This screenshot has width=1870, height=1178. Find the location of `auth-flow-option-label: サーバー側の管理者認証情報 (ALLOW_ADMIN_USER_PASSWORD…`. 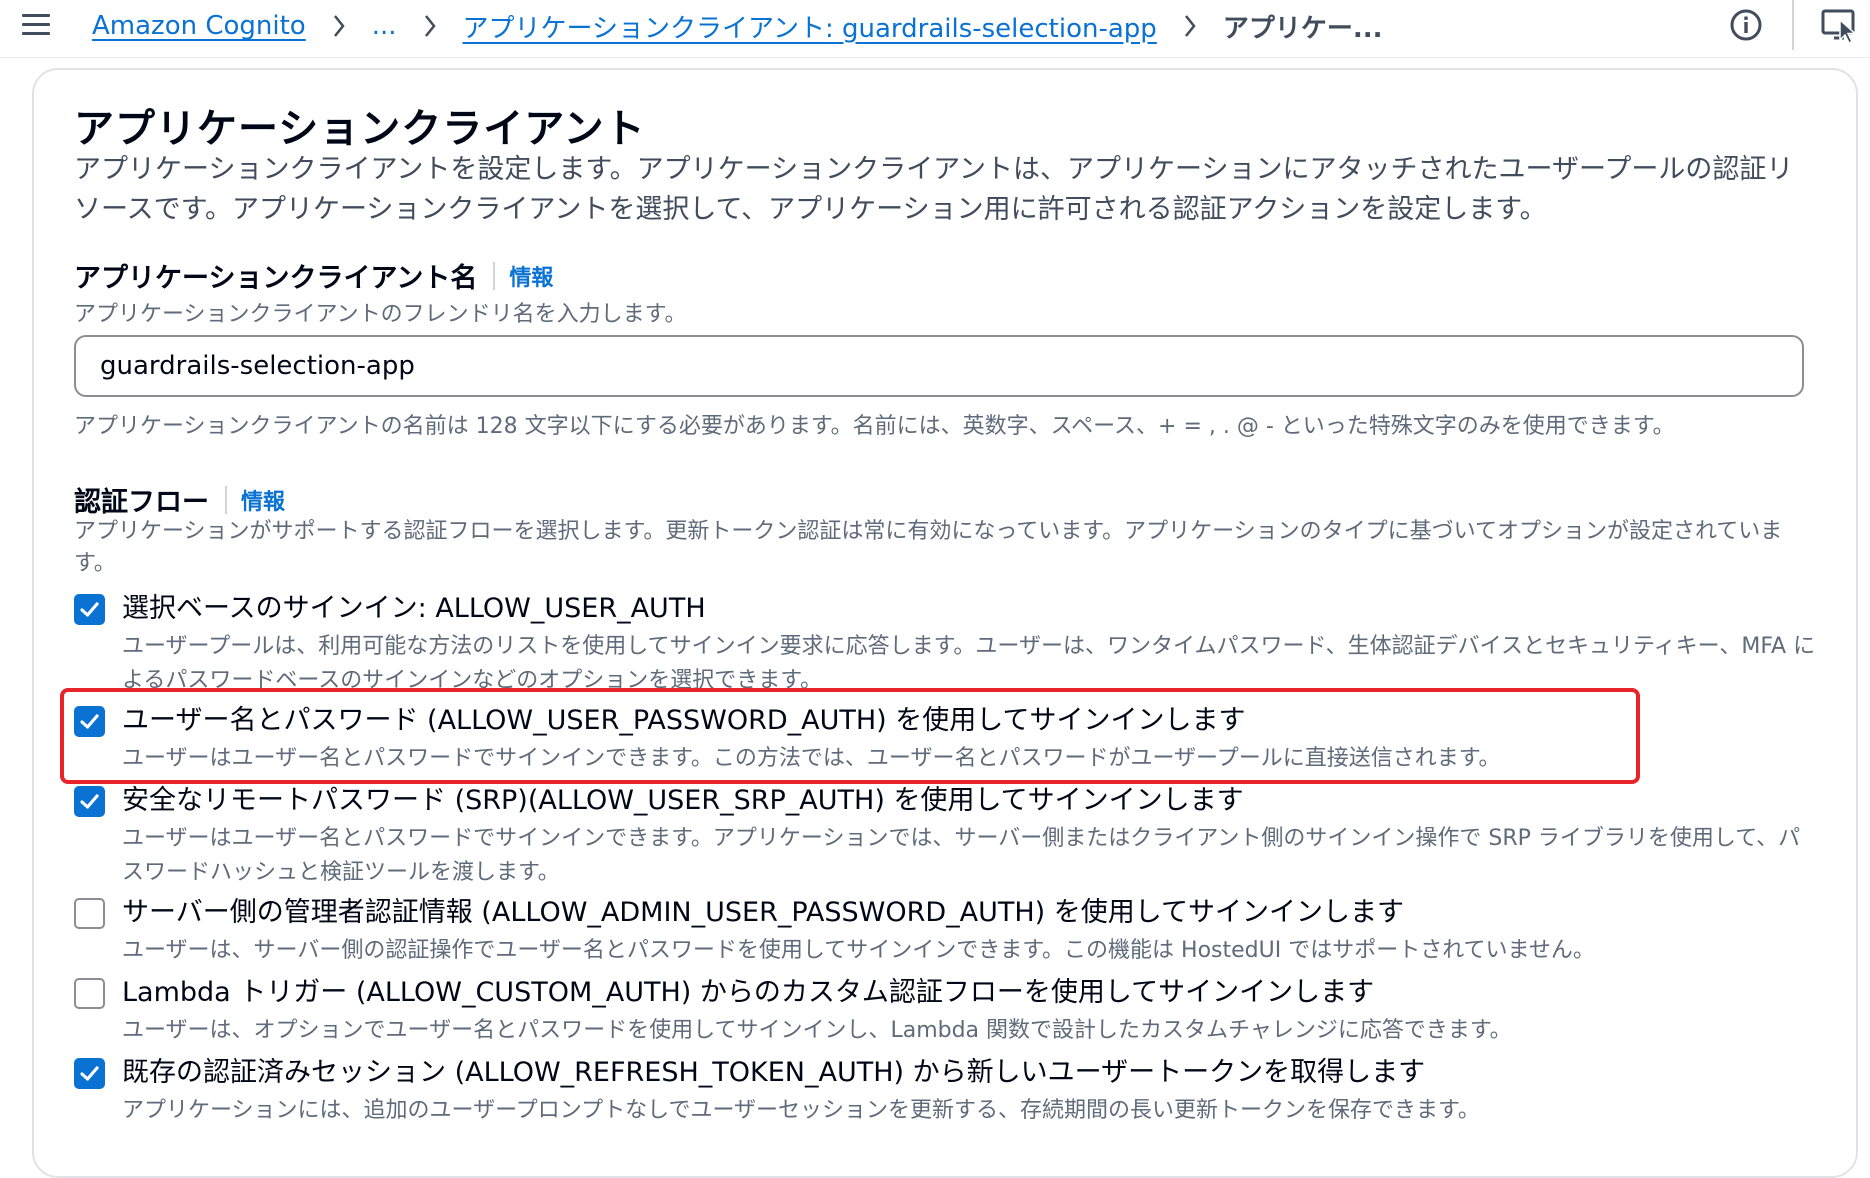

auth-flow-option-label: サーバー側の管理者認証情報 (ALLOW_ADMIN_USER_PASSWORD… is located at coordinates (763, 913).